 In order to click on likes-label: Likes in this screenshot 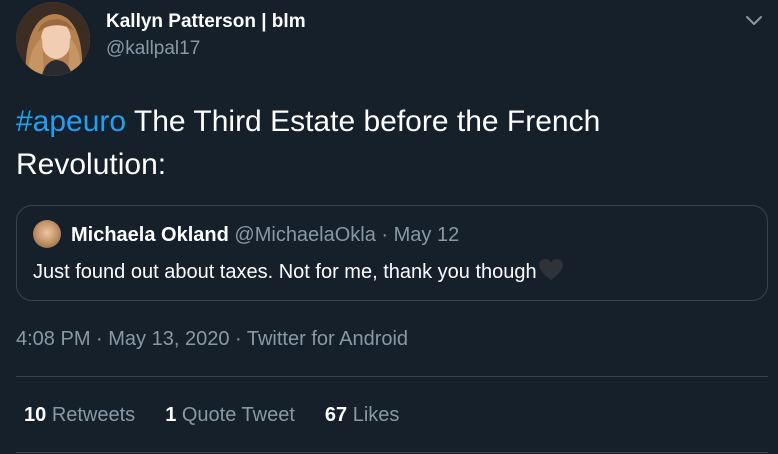, I will do `click(376, 415)`.